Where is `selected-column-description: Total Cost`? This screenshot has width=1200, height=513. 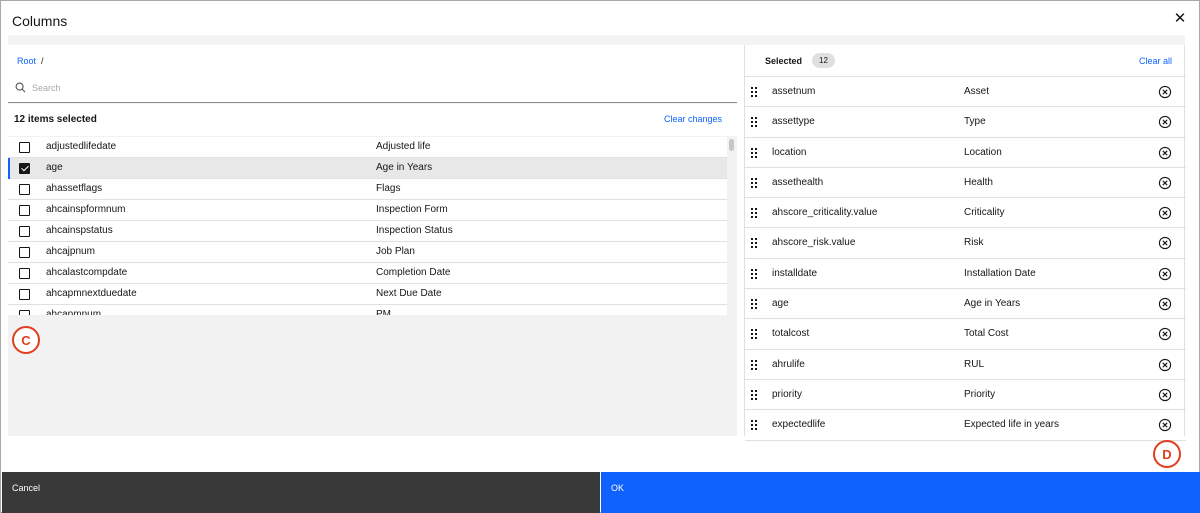 selected-column-description: Total Cost is located at coordinates (986, 334).